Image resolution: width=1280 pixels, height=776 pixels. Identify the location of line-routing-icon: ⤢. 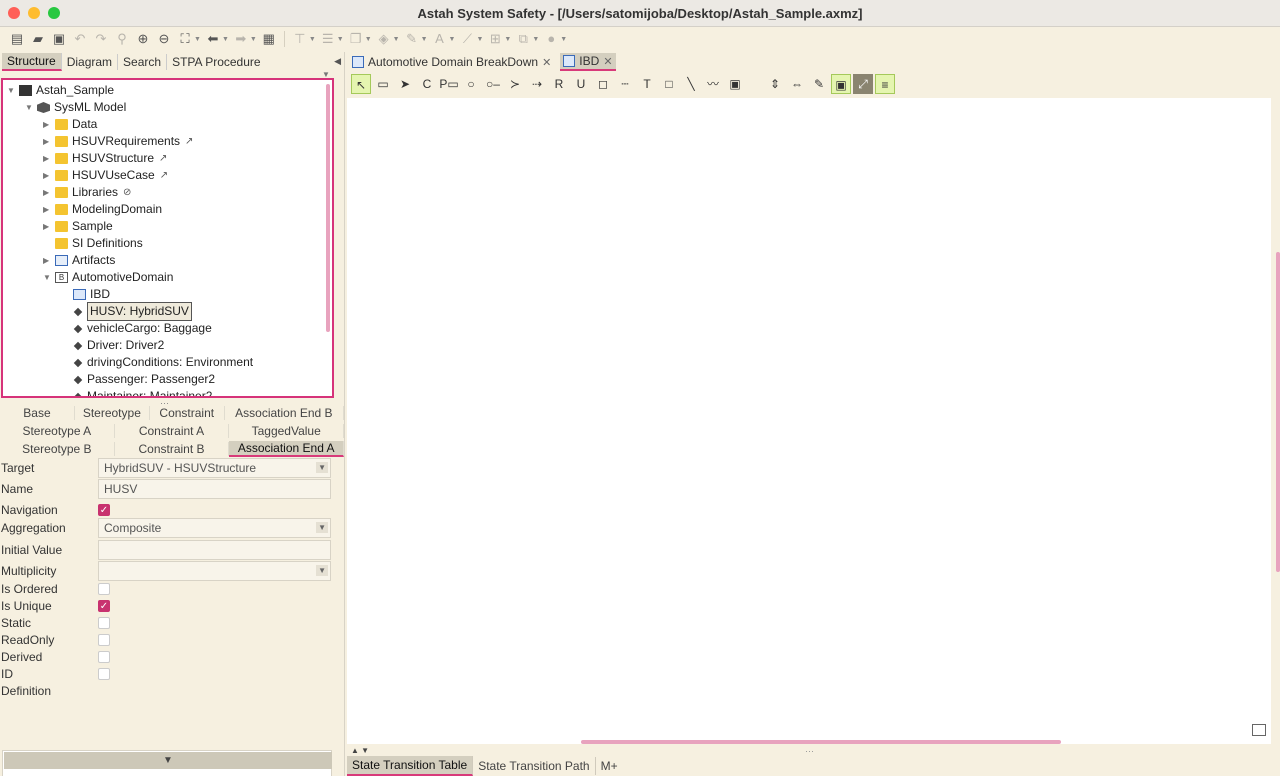
(863, 84).